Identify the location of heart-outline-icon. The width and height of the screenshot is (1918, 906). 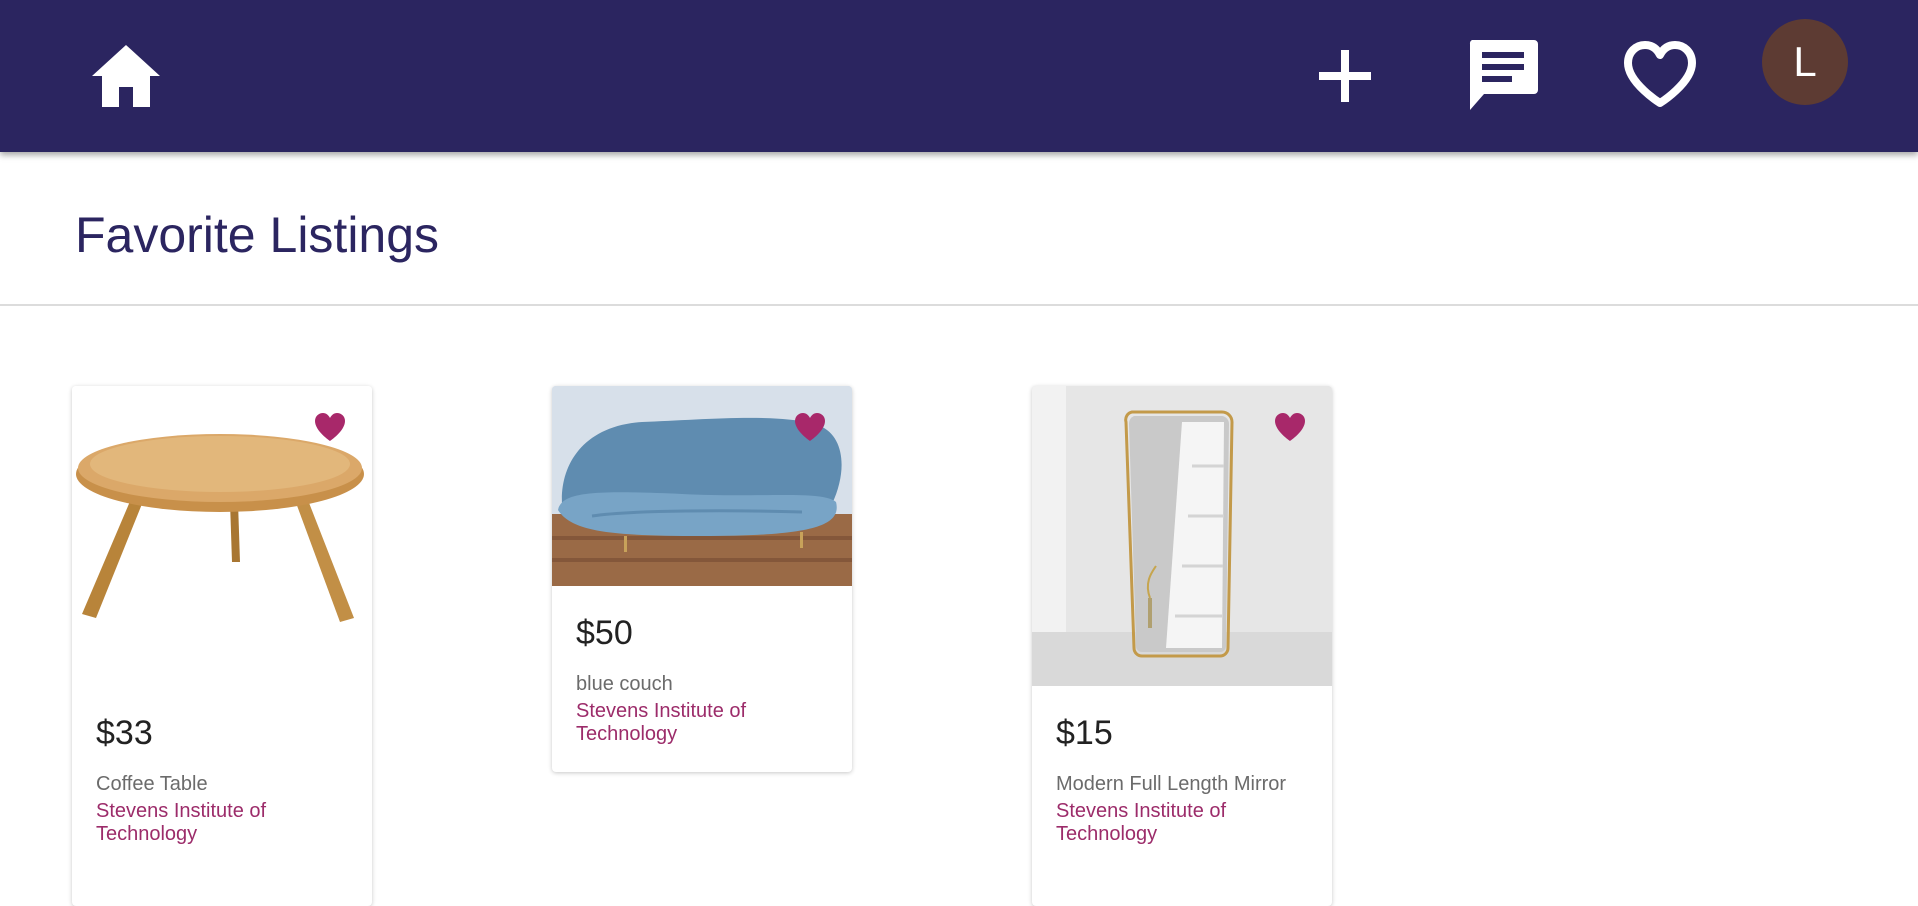
(1660, 74).